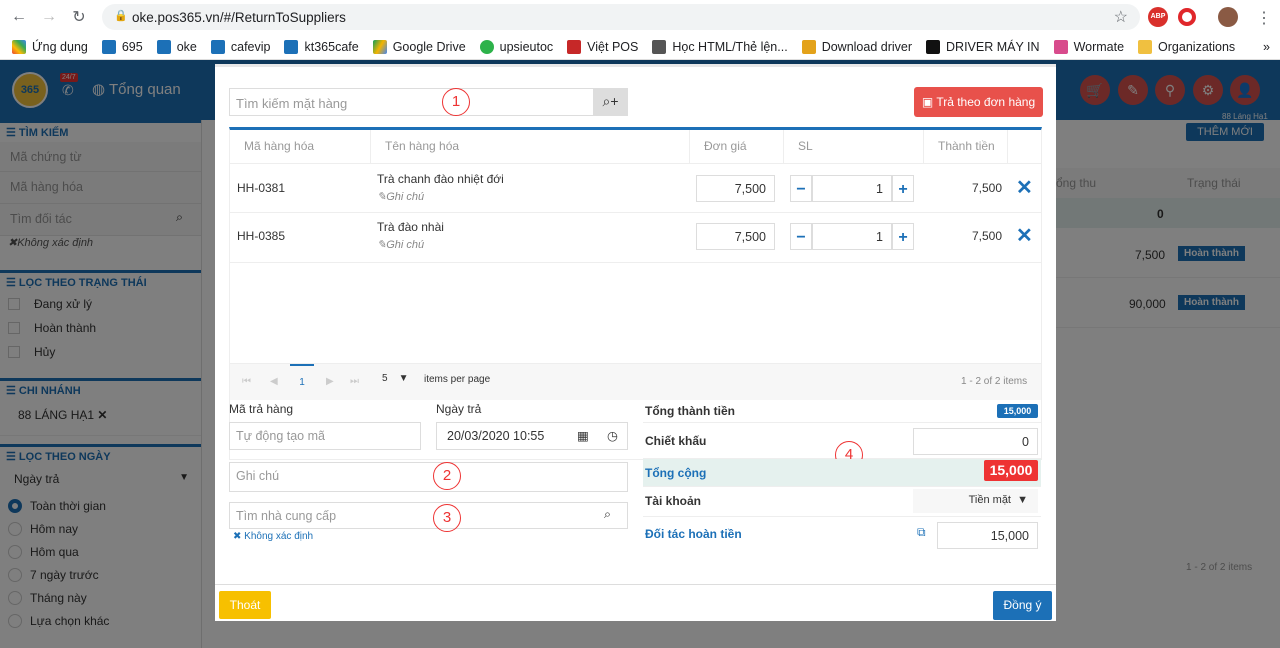 This screenshot has width=1280, height=648. I want to click on bookmark-wormate: Wormate, so click(1088, 46).